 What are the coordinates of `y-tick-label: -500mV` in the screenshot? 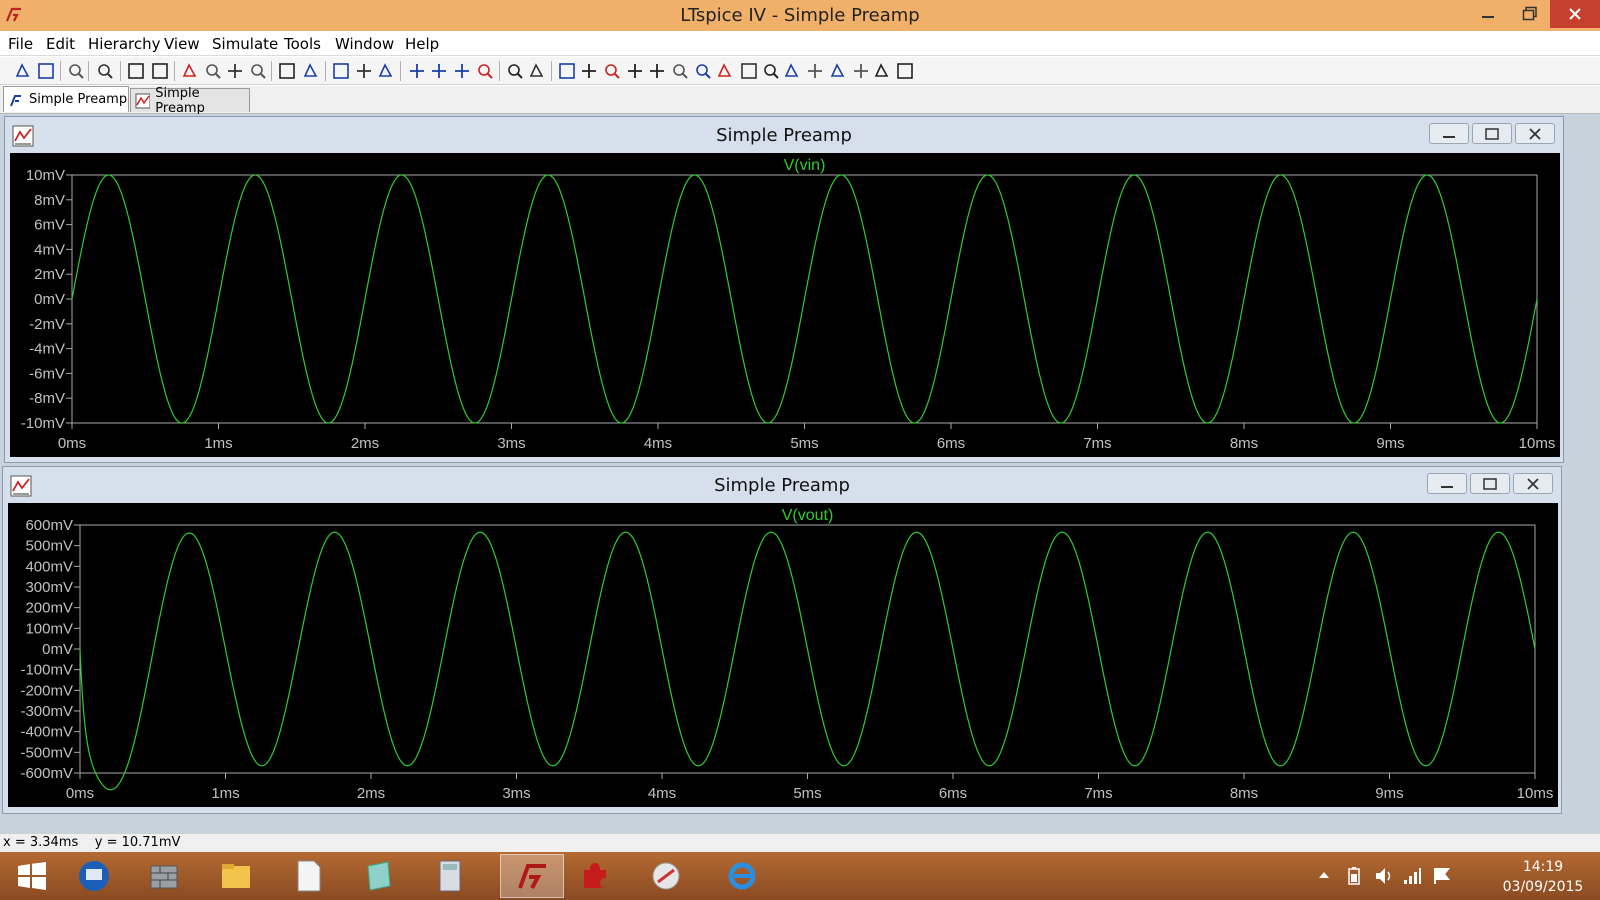 It's located at (46, 752).